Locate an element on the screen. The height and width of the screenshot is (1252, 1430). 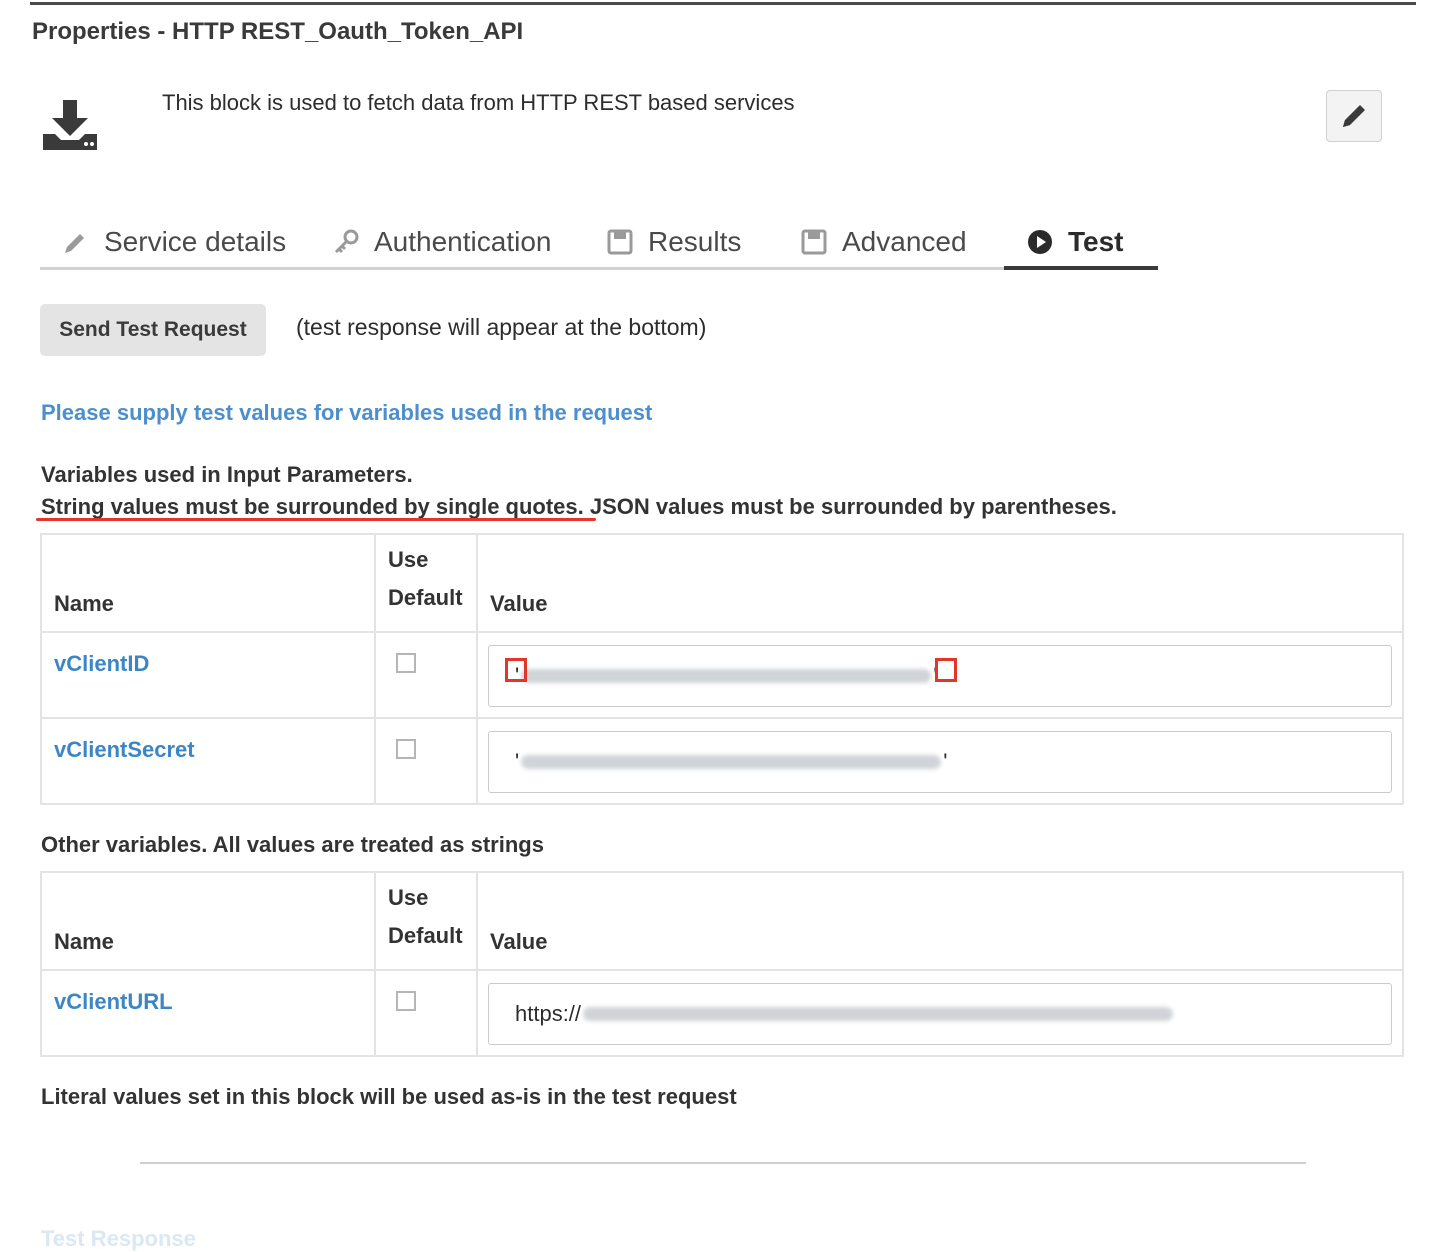
variable-name: vClientSecret is located at coordinates (208, 761).